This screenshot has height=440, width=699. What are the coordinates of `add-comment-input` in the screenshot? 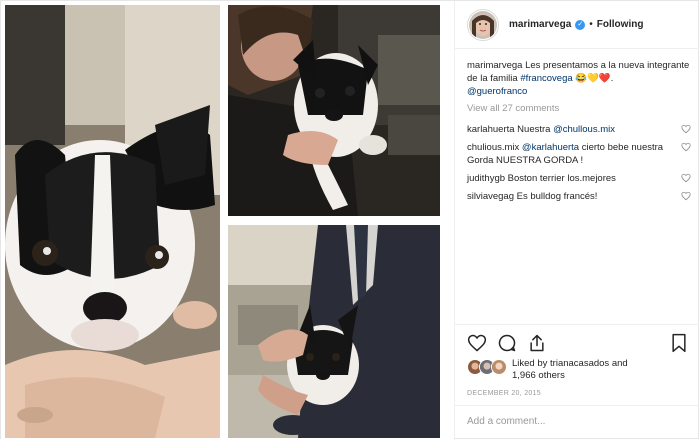 It's located at (577, 421).